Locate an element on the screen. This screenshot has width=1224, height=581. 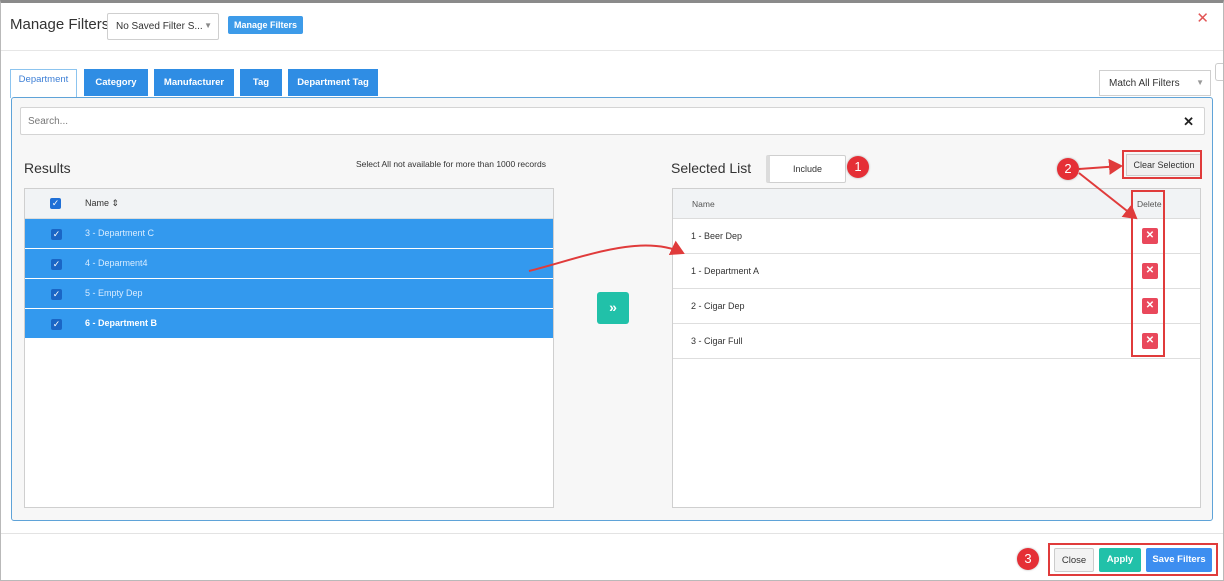
arrow-to-delete-column is located at coordinates (1108, 196).